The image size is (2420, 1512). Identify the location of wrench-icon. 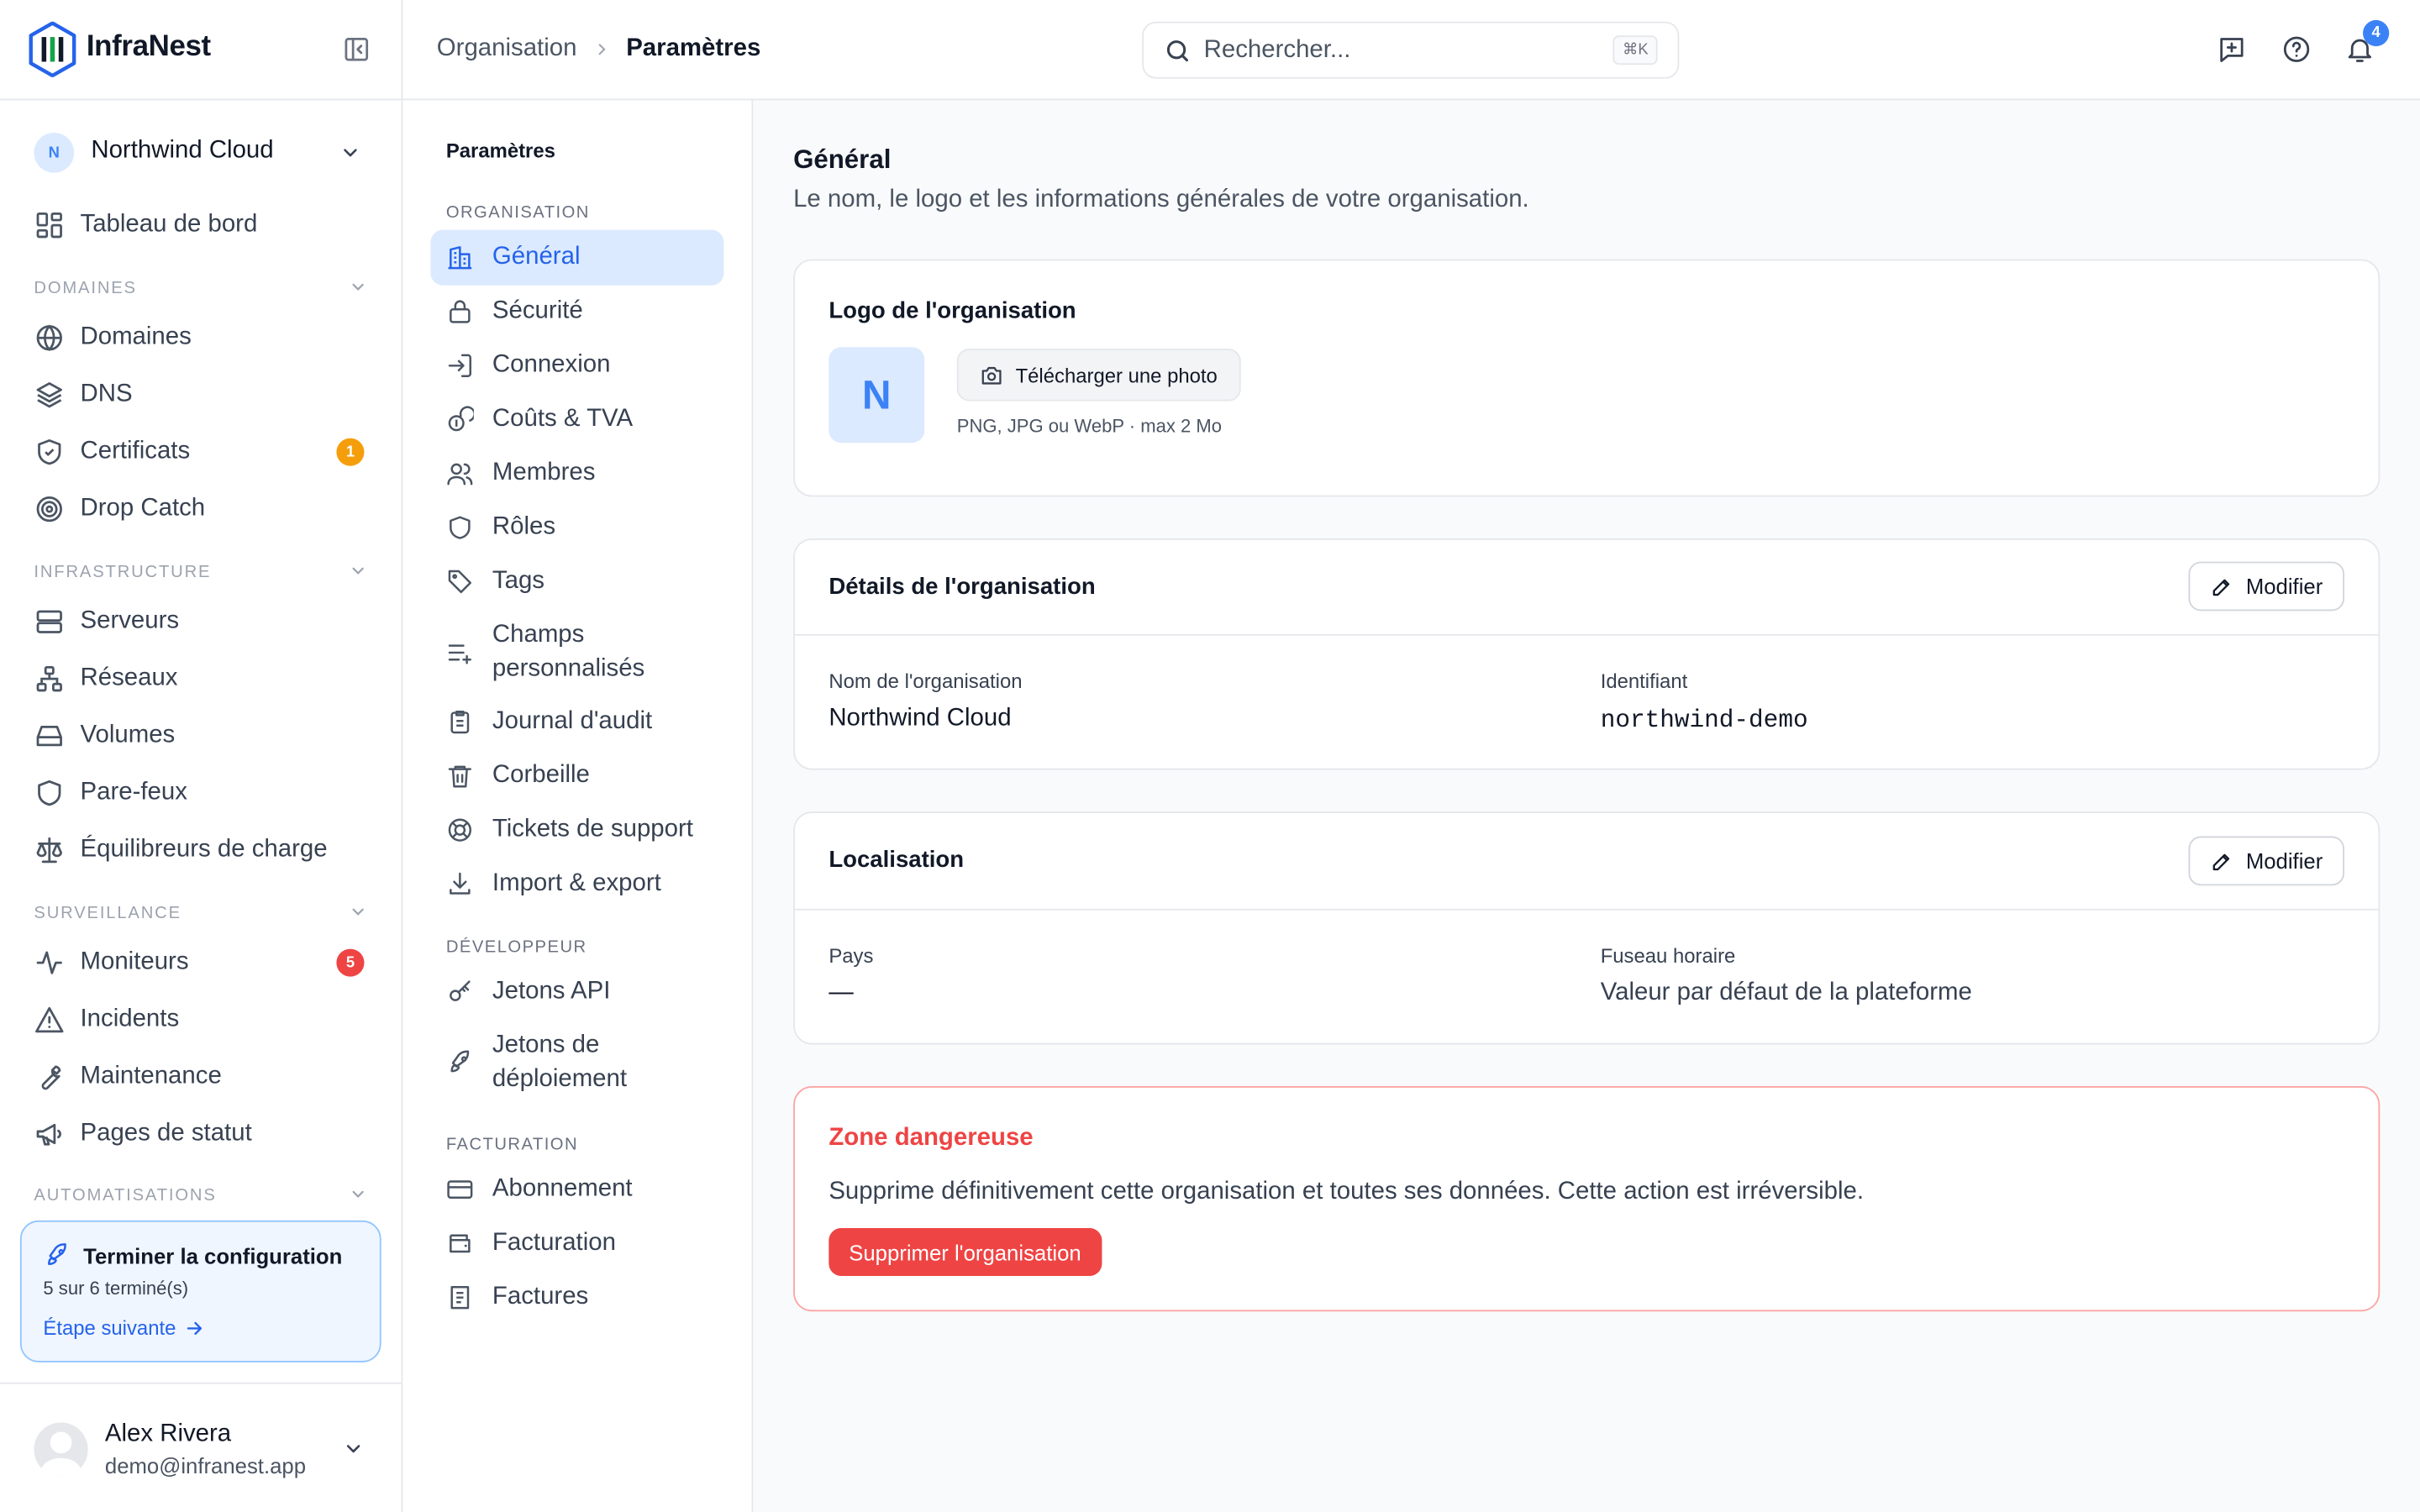
(51, 1077).